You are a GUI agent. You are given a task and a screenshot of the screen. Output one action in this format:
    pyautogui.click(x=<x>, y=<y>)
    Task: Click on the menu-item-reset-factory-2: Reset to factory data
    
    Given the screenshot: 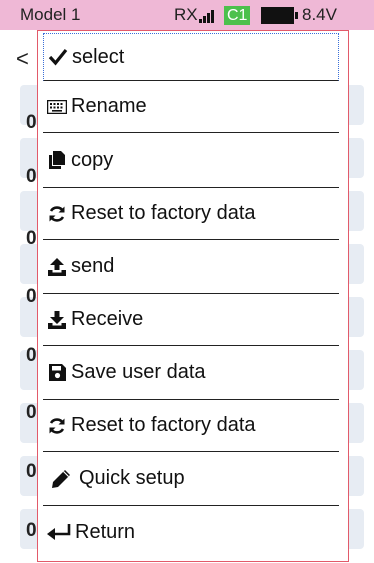 What is the action you would take?
    pyautogui.click(x=191, y=426)
    